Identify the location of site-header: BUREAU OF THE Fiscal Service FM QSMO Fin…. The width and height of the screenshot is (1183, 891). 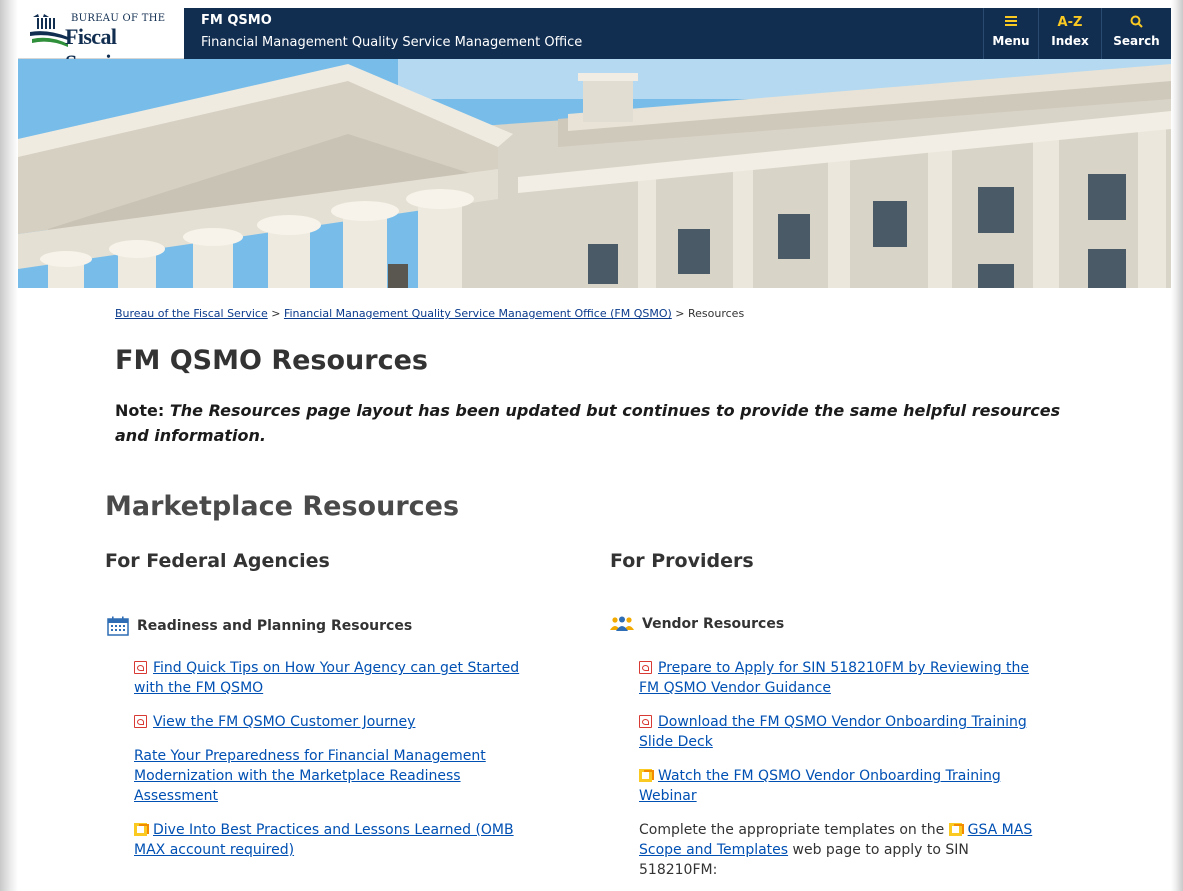
(594, 41).